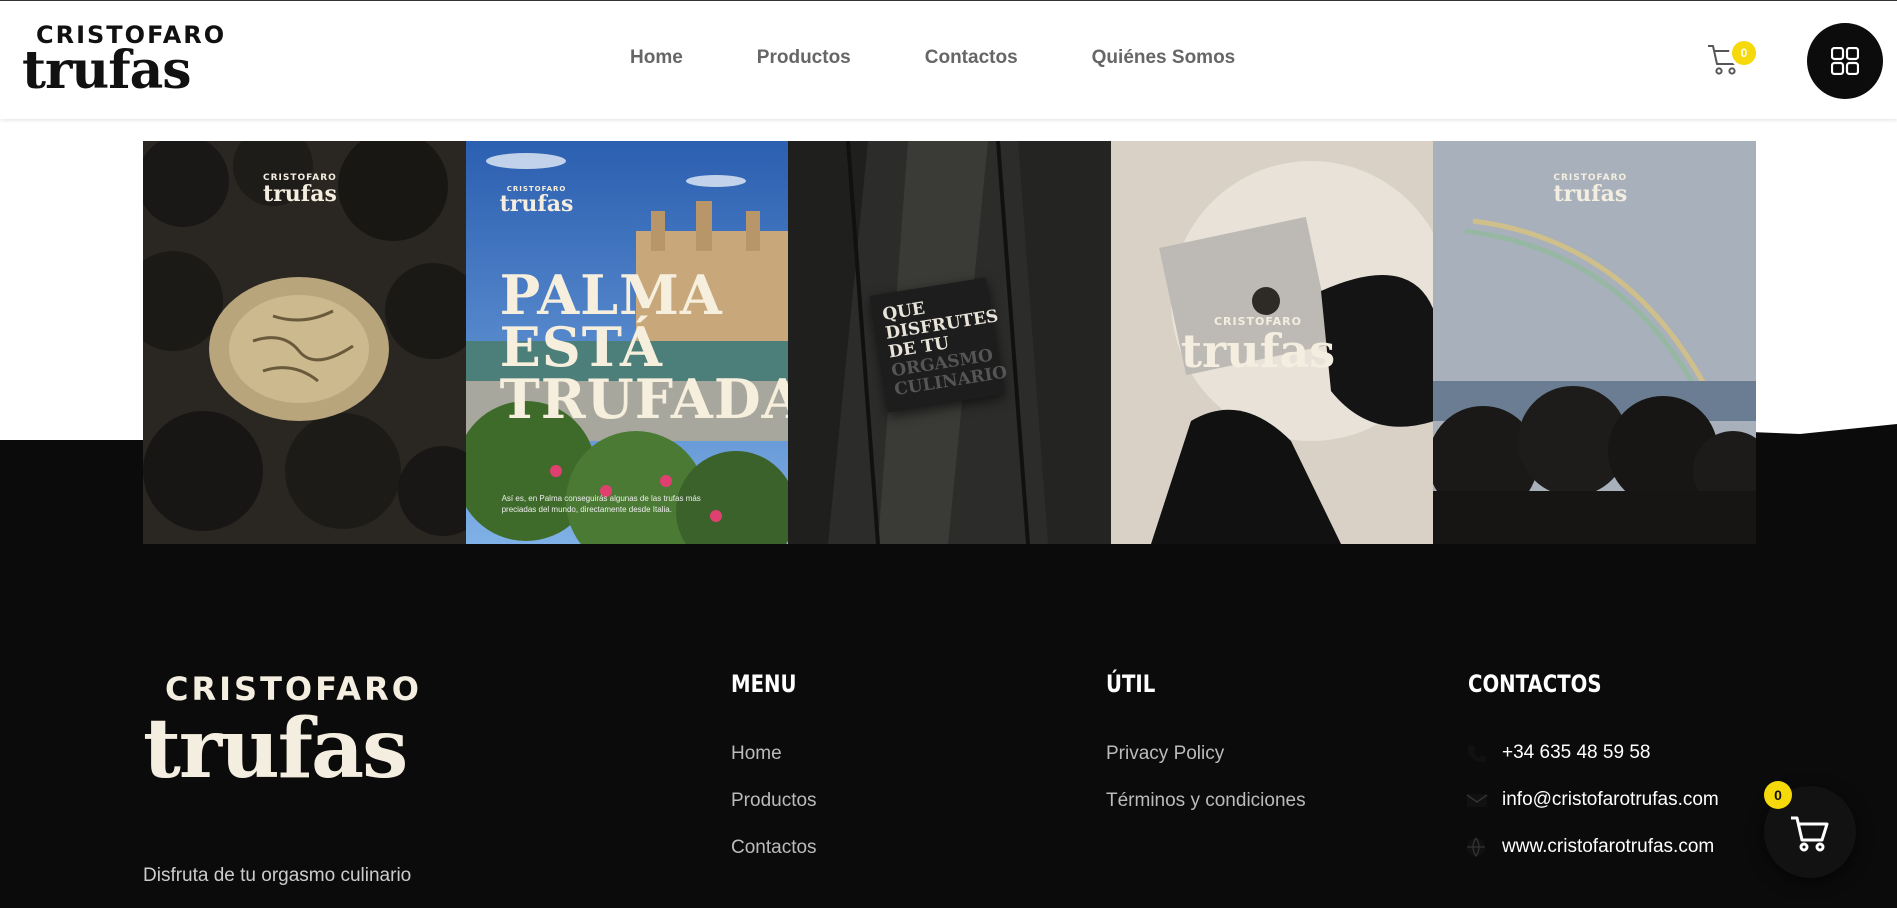  Describe the element at coordinates (1778, 795) in the screenshot. I see `floating-cart-badge: 0` at that location.